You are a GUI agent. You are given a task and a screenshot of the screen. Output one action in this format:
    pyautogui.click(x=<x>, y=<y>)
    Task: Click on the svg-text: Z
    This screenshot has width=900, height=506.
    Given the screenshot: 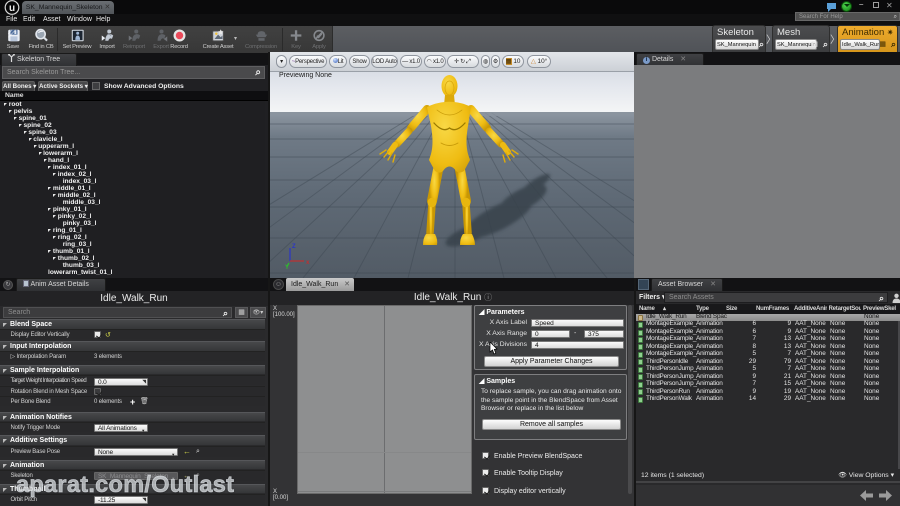 What is the action you would take?
    pyautogui.click(x=294, y=247)
    